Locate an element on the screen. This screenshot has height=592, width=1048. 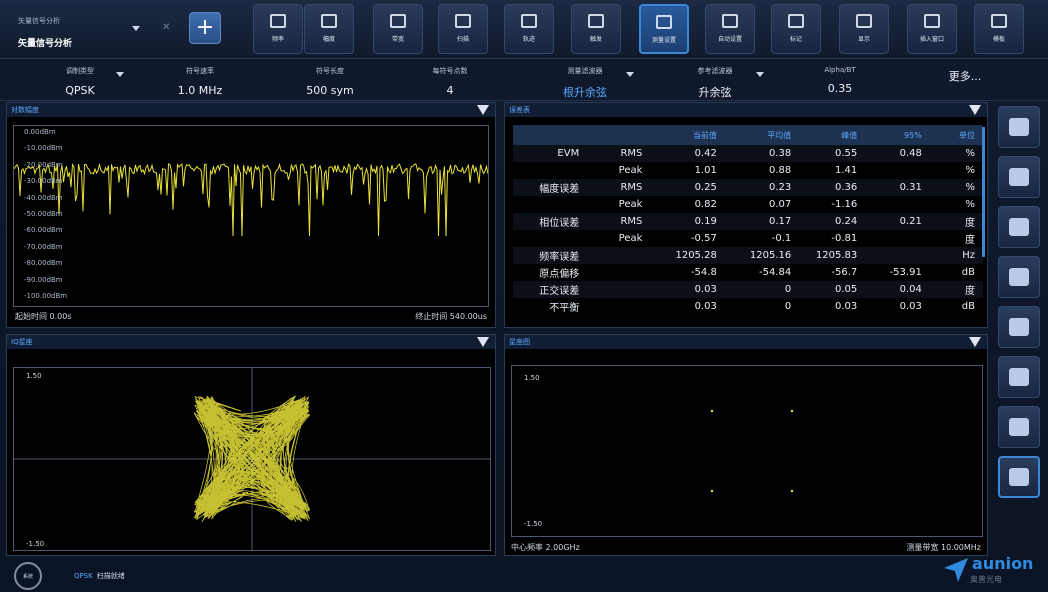
table-cell: 1205.16 is located at coordinates (762, 255).